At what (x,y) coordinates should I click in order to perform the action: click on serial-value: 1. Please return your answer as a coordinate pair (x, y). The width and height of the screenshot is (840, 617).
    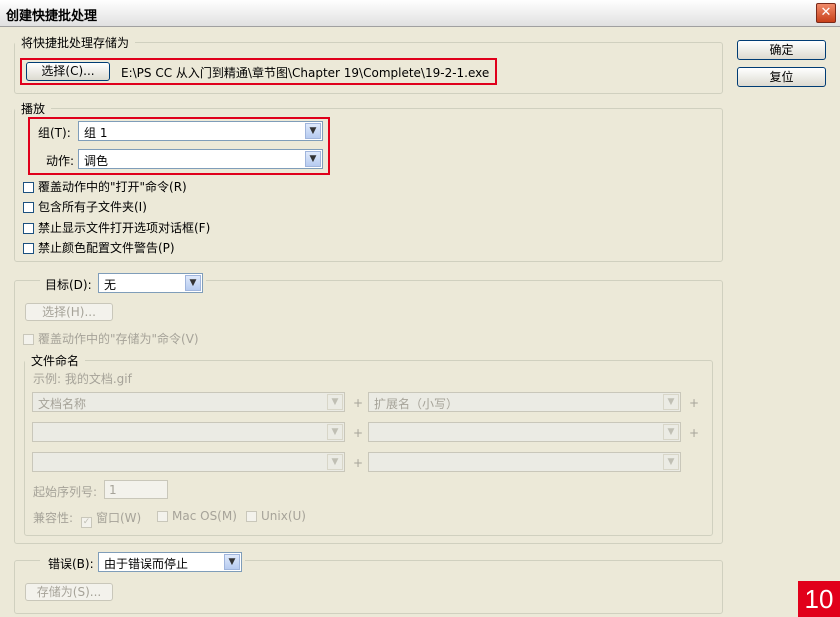
    Looking at the image, I should click on (113, 490).